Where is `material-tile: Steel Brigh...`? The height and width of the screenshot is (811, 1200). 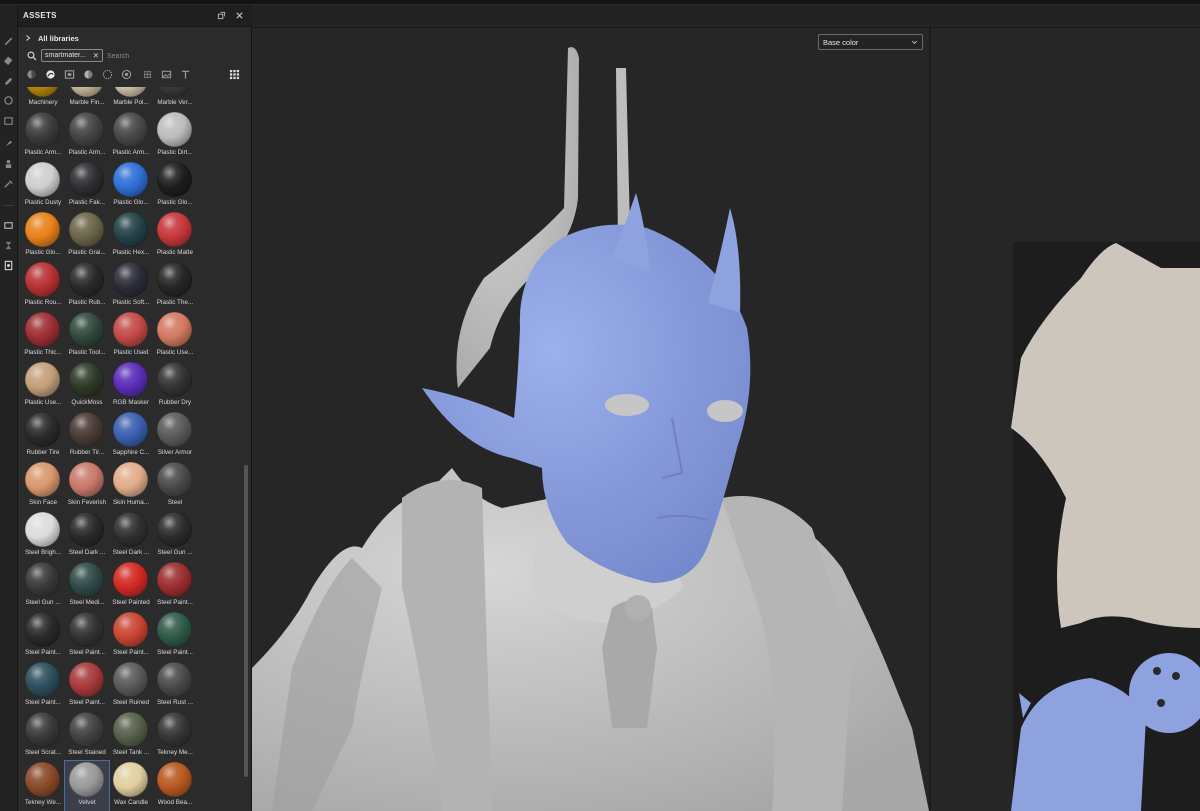
material-tile: Steel Brigh... is located at coordinates (43, 536).